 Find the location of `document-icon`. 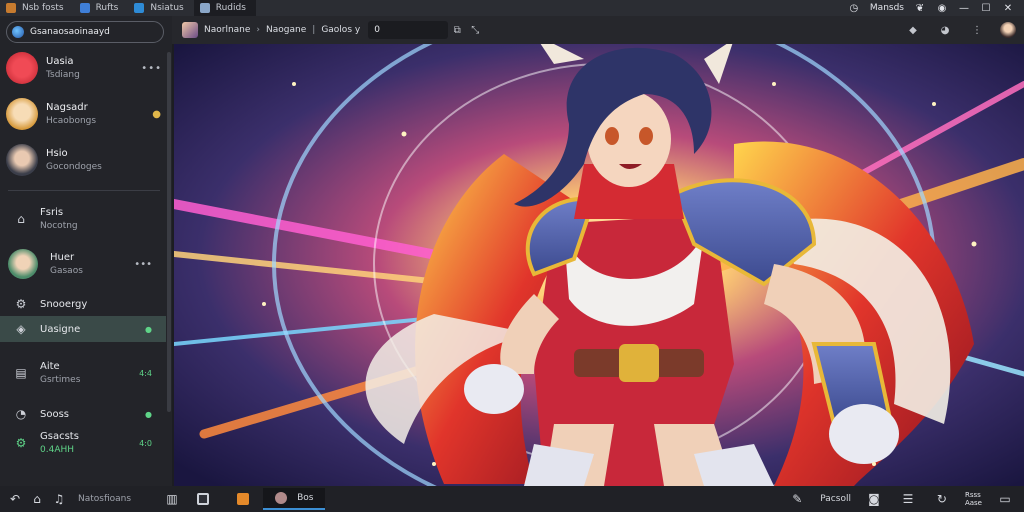

document-icon is located at coordinates (84, 8).